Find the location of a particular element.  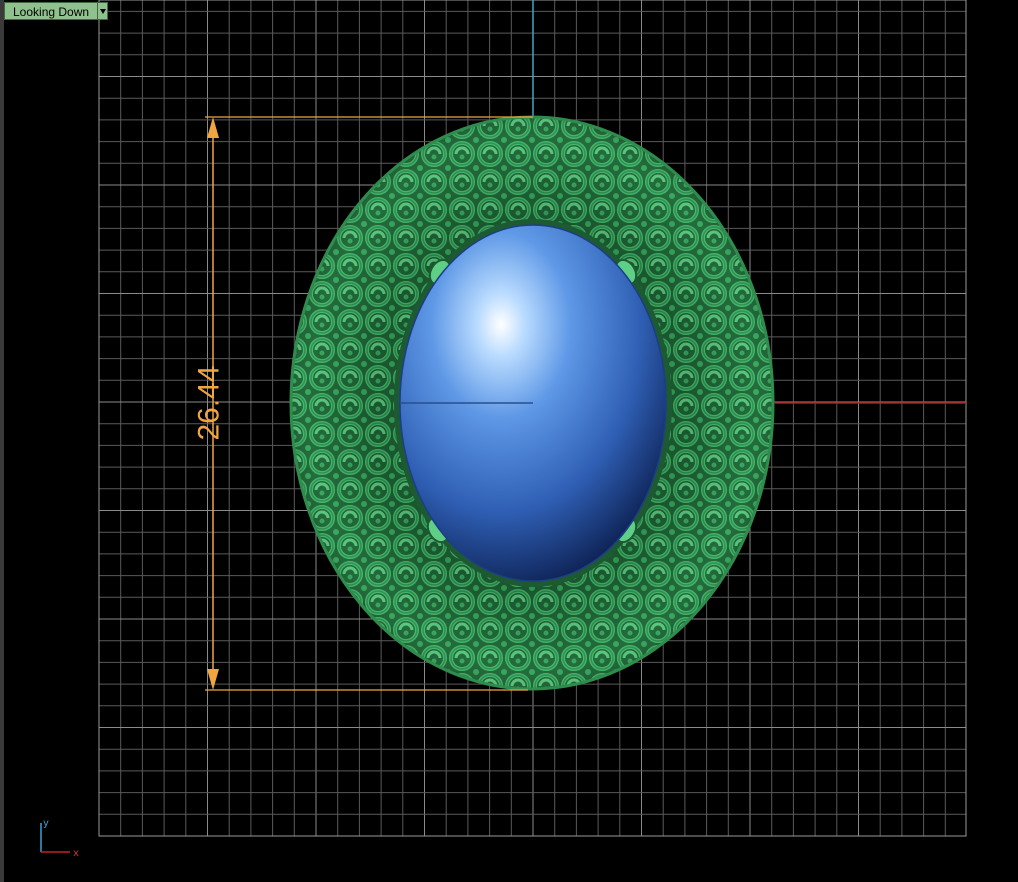

axis-widget-x-label: x is located at coordinates (76, 853).